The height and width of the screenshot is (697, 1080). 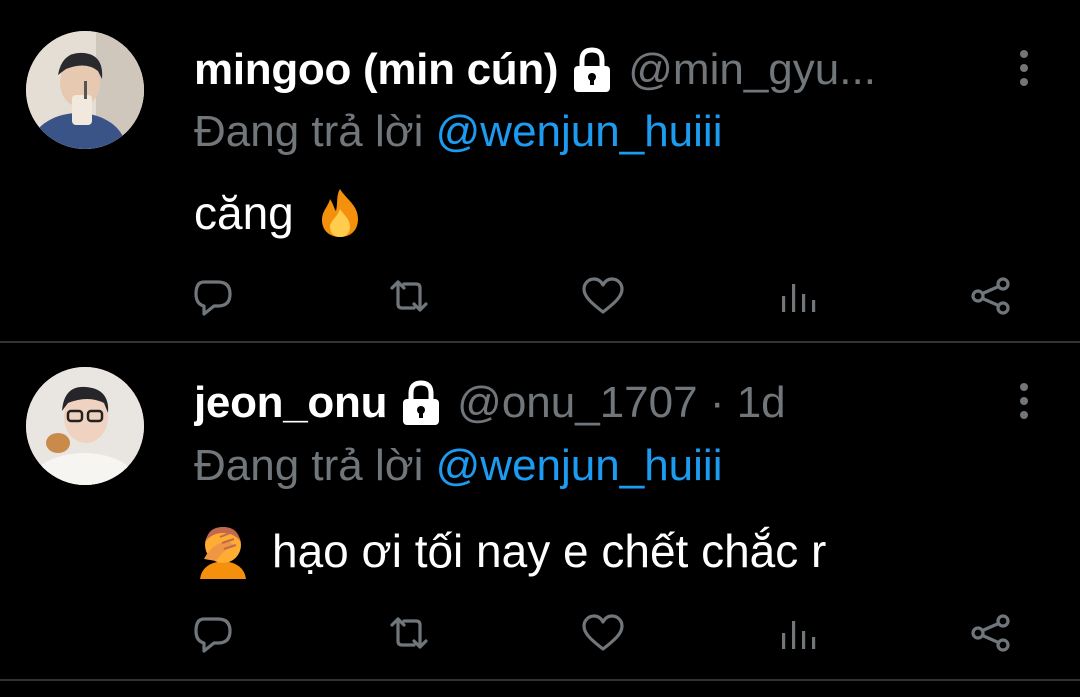 What do you see at coordinates (223, 553) in the screenshot?
I see `facepalm-icon` at bounding box center [223, 553].